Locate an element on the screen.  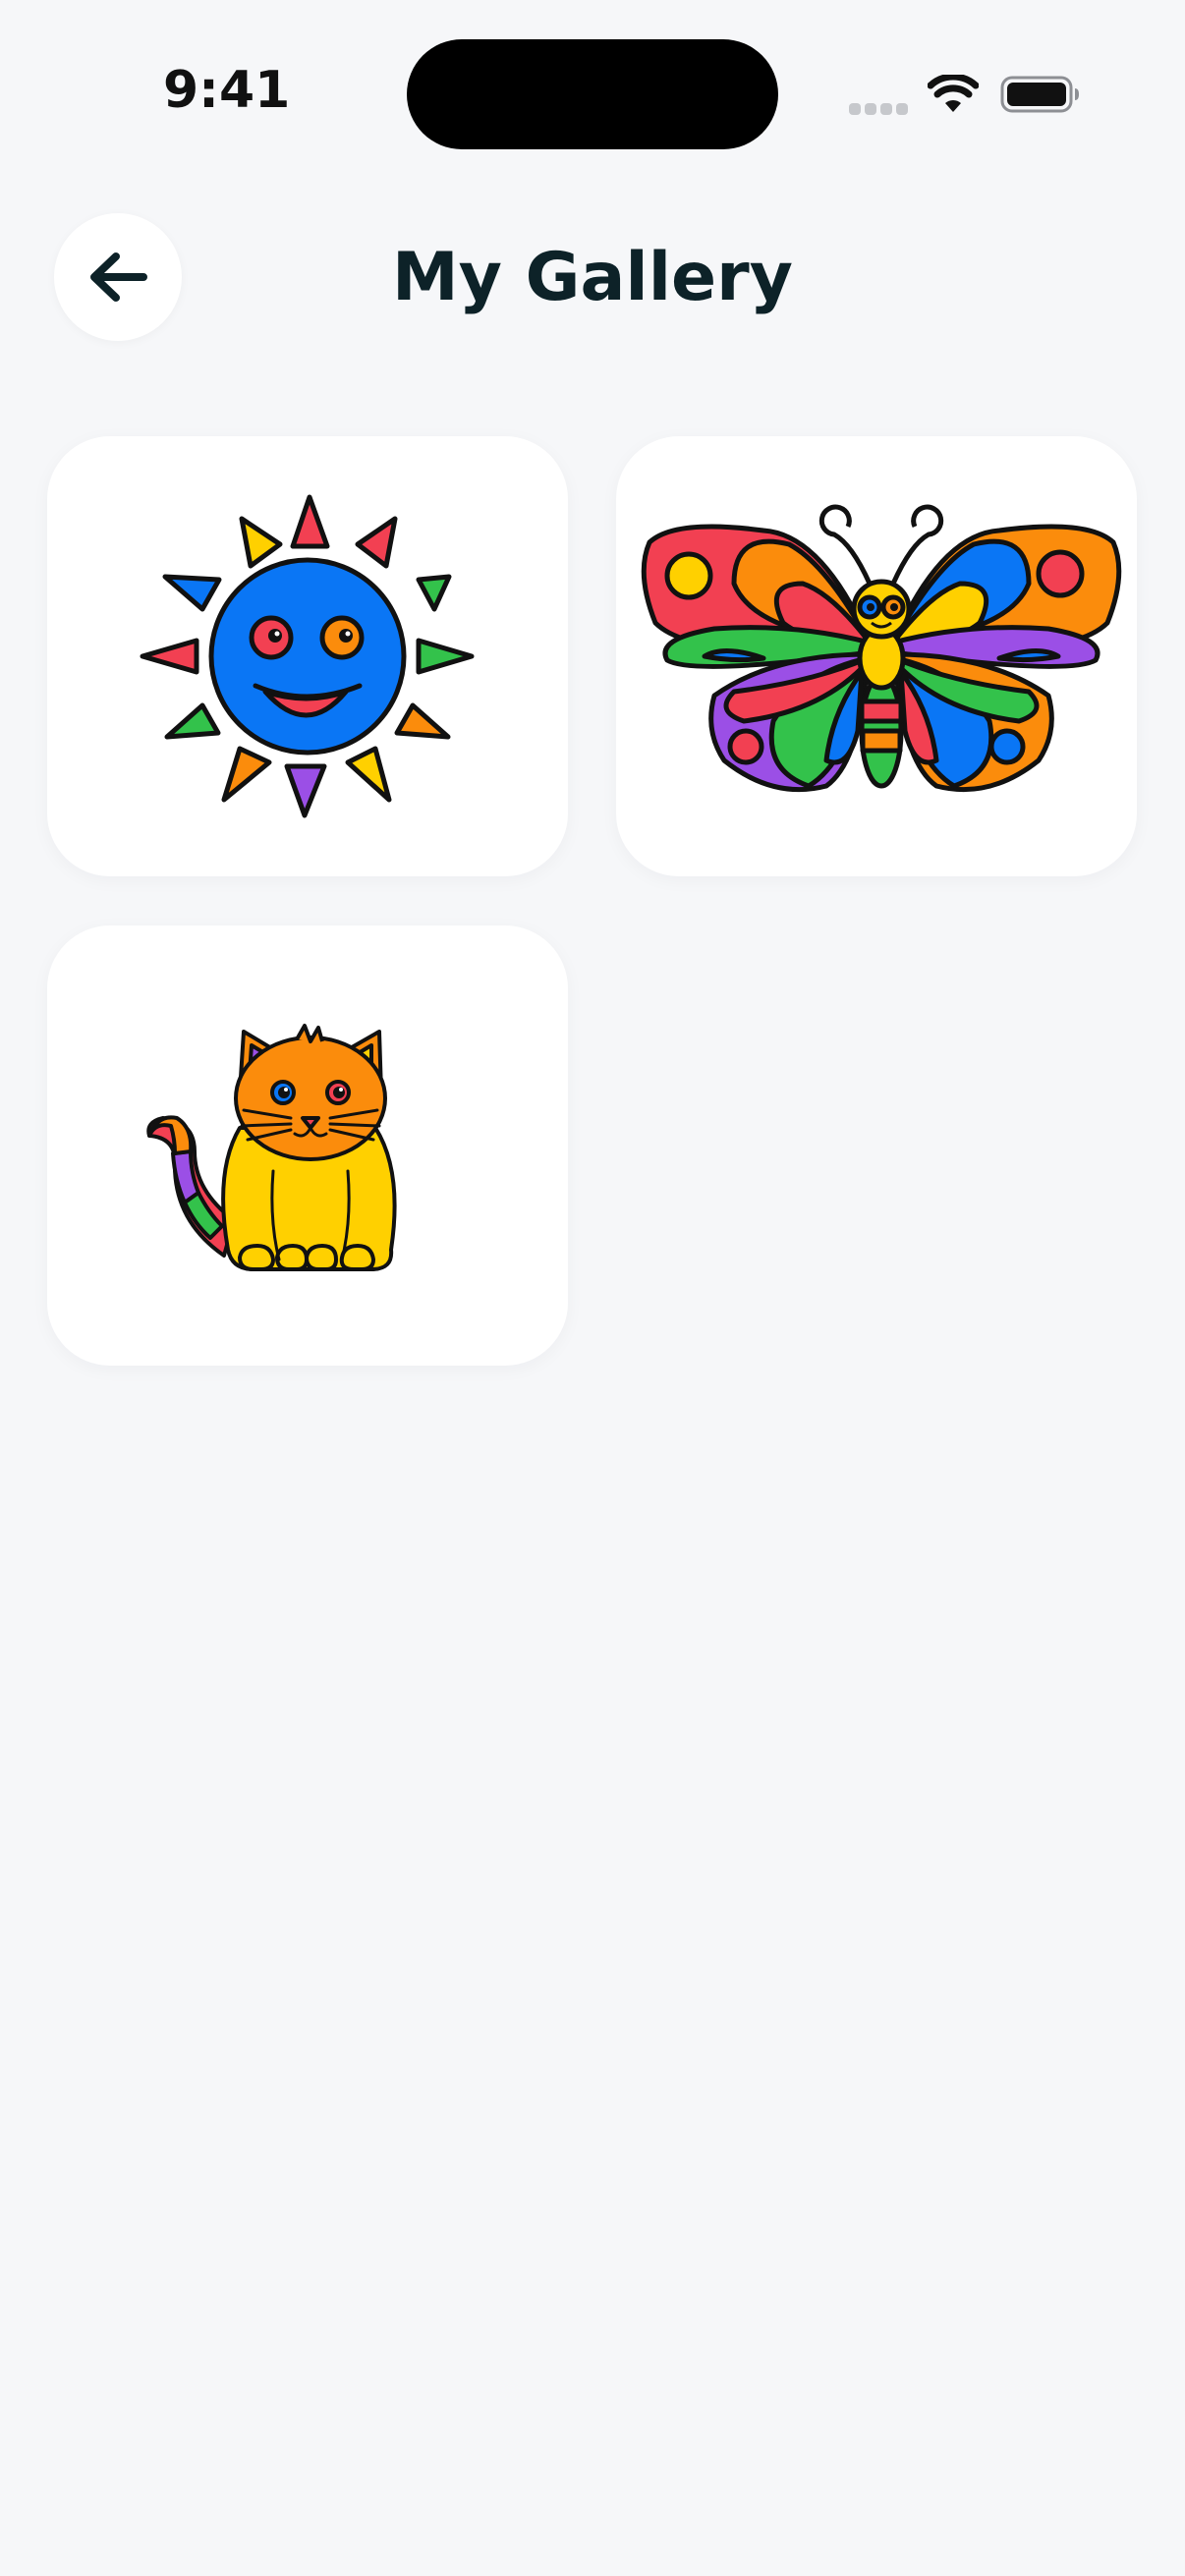
battery-icon is located at coordinates (1040, 94).